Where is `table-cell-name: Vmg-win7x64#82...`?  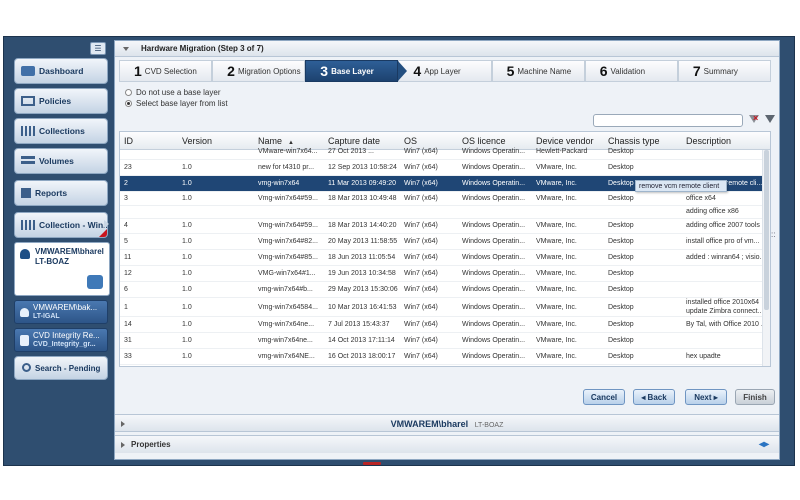 table-cell-name: Vmg-win7x64#82... is located at coordinates (288, 241).